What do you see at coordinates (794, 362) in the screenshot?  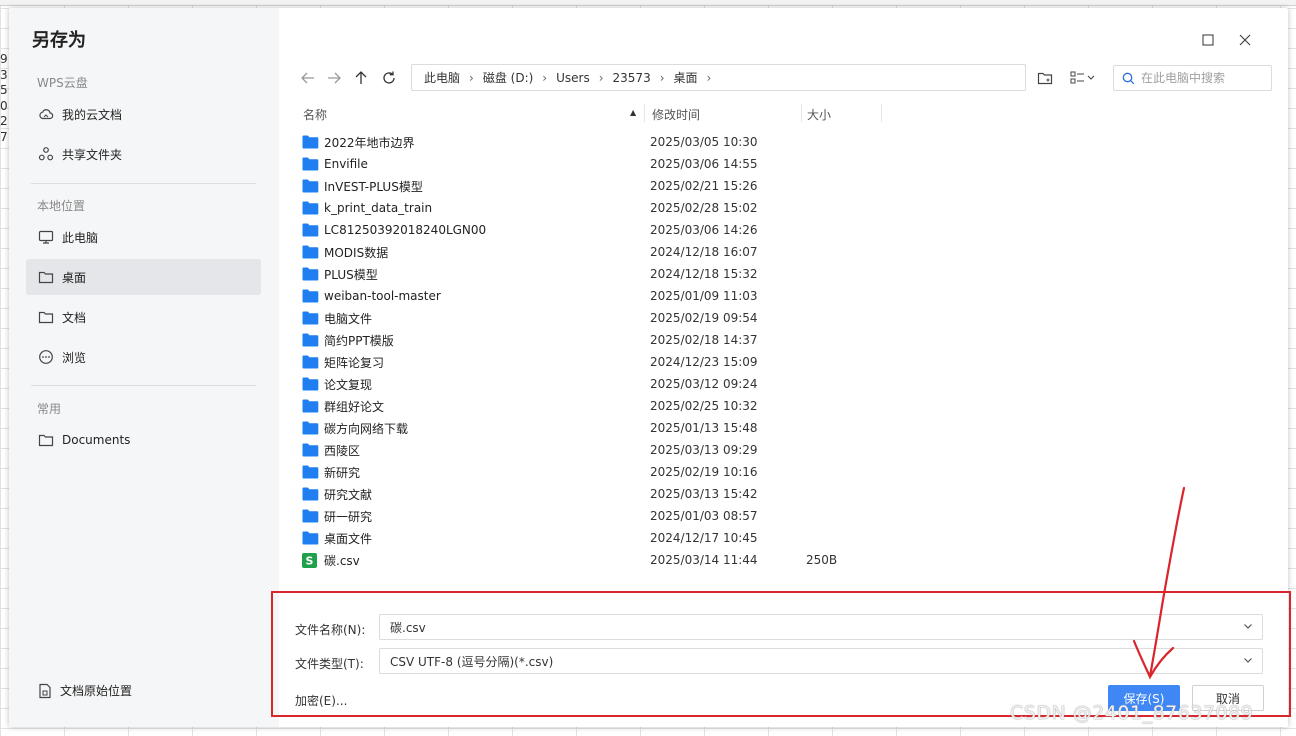 I see `file-row: 矩阵论复习 2024/12/23 15:09` at bounding box center [794, 362].